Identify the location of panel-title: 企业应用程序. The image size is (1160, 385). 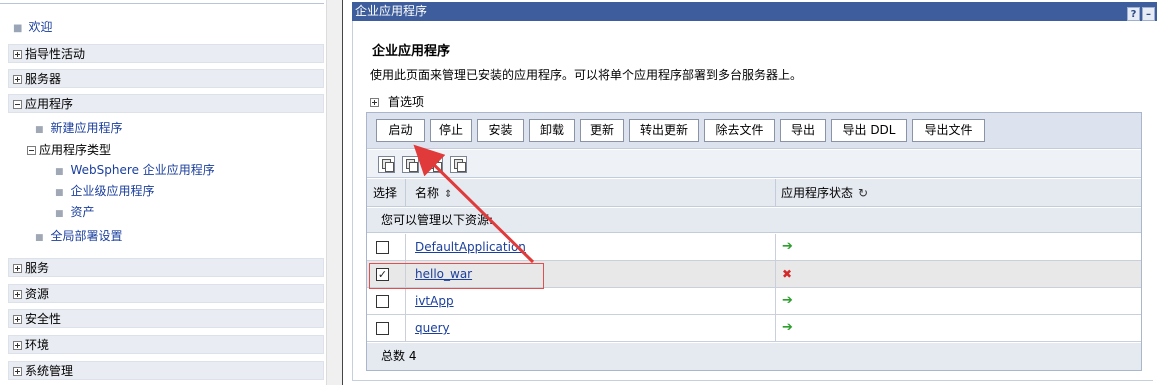
(391, 11).